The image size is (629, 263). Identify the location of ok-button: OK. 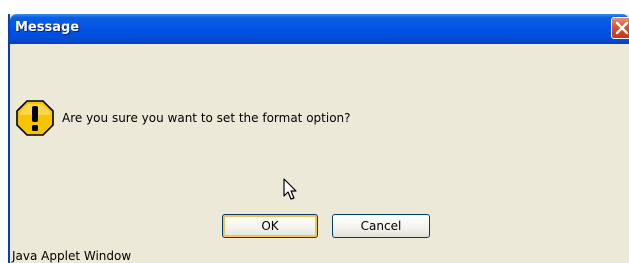
(270, 226).